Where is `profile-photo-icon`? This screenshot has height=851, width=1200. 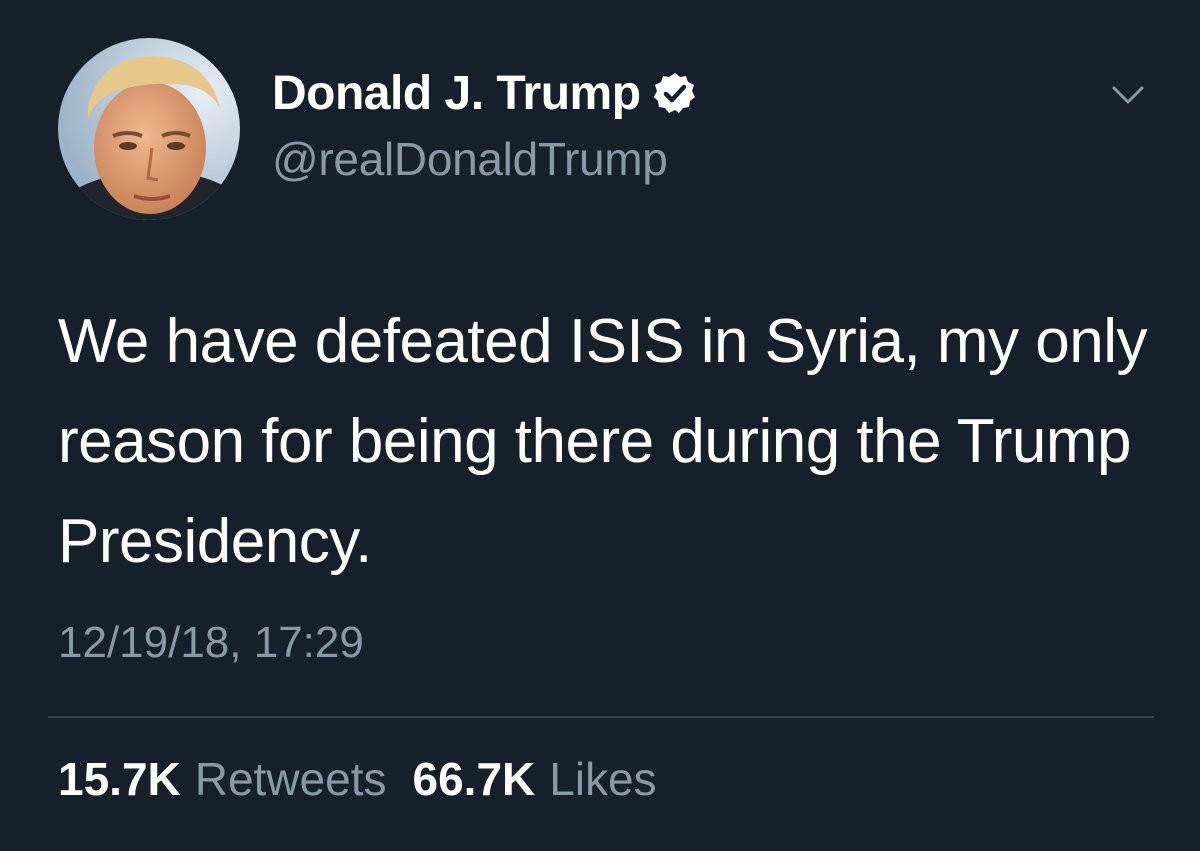 profile-photo-icon is located at coordinates (149, 129).